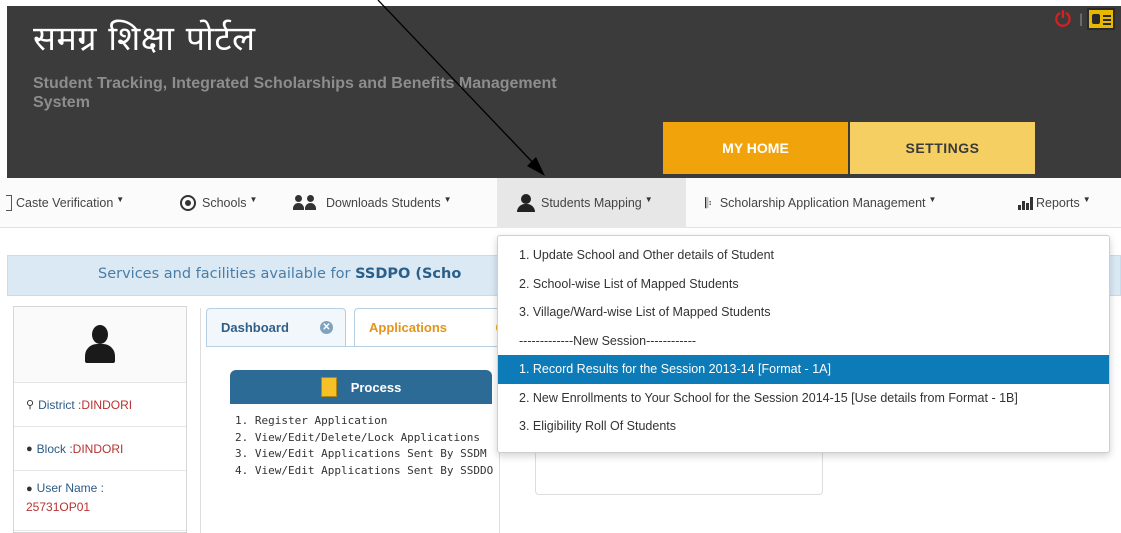  What do you see at coordinates (1101, 19) in the screenshot?
I see `id-card-icon` at bounding box center [1101, 19].